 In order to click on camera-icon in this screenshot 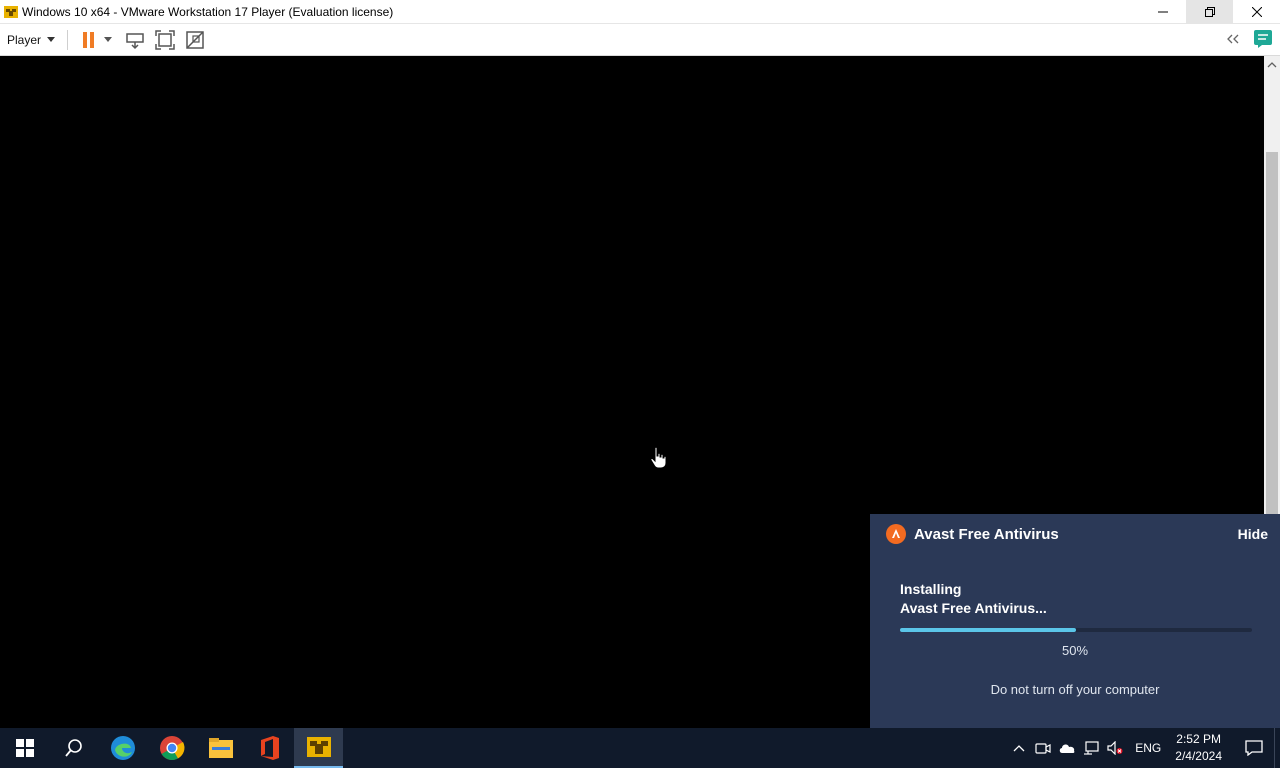, I will do `click(1043, 748)`.